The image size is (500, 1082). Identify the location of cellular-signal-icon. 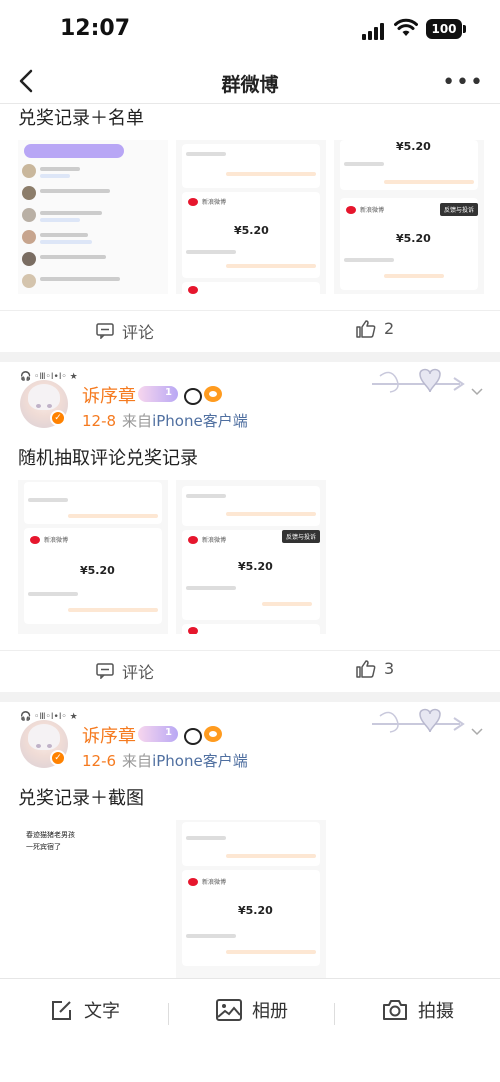
(375, 31).